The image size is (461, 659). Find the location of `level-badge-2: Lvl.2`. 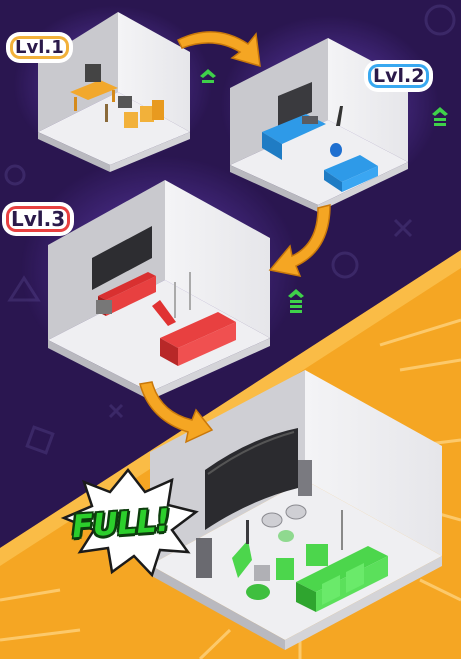

level-badge-2: Lvl.2 is located at coordinates (399, 76).